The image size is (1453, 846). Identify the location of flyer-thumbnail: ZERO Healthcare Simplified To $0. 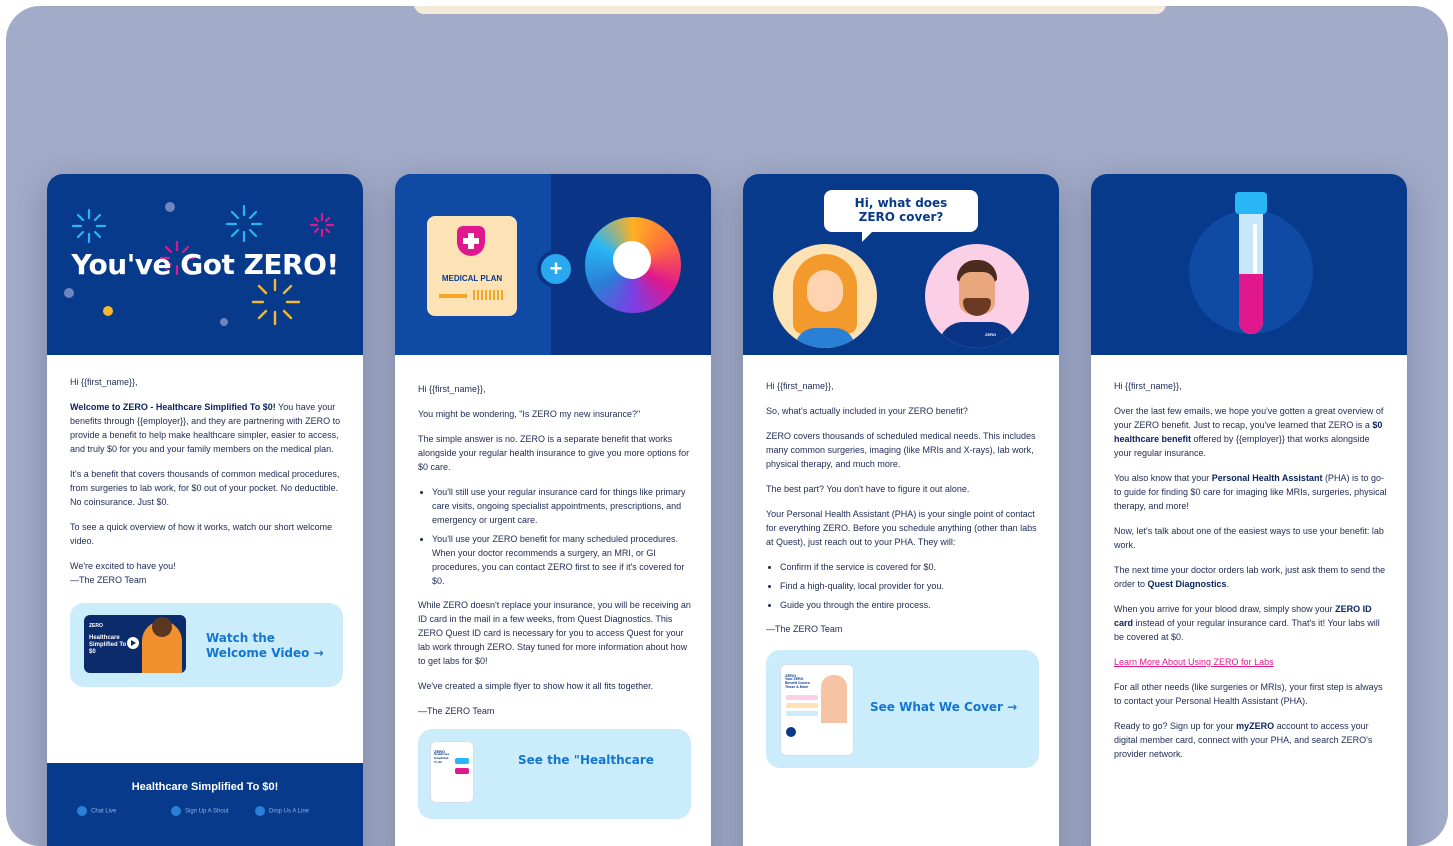
(452, 772).